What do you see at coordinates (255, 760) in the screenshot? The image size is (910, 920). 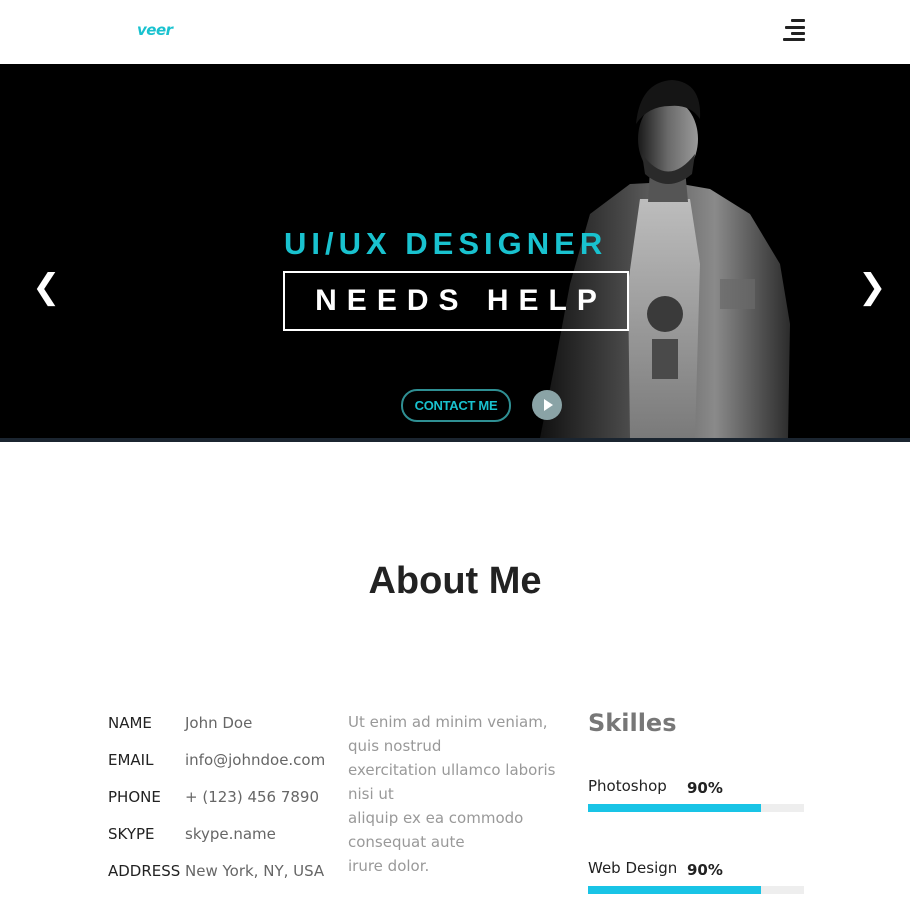 I see `info-value: info@johndoe.com` at bounding box center [255, 760].